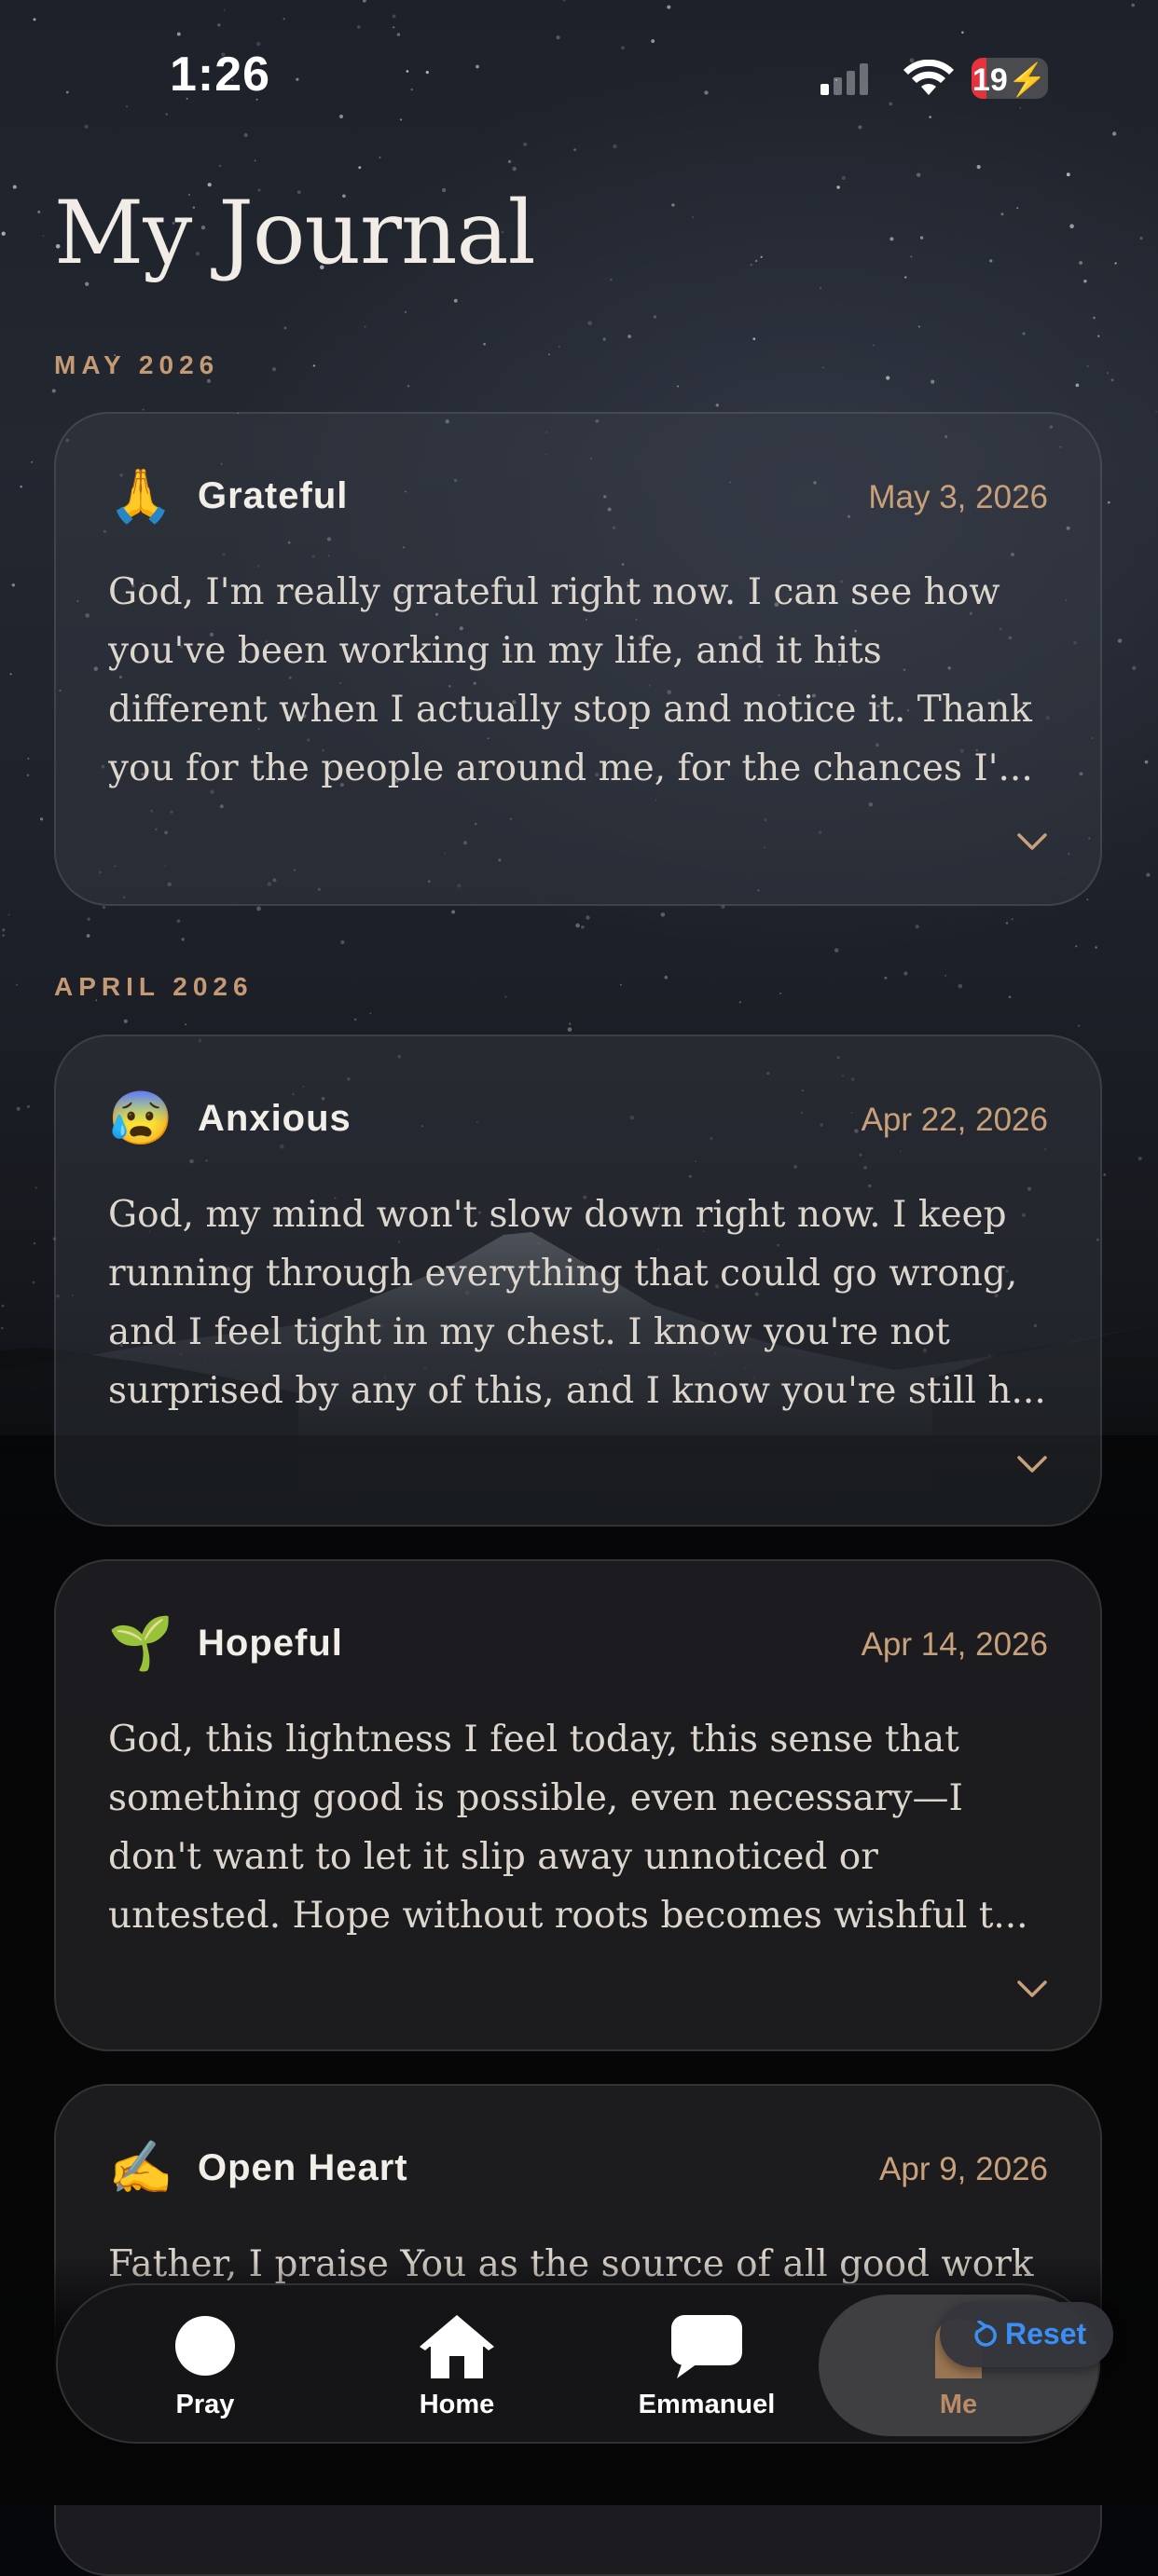  What do you see at coordinates (579, 74) in the screenshot?
I see `status-bar: 1:26 19⚡` at bounding box center [579, 74].